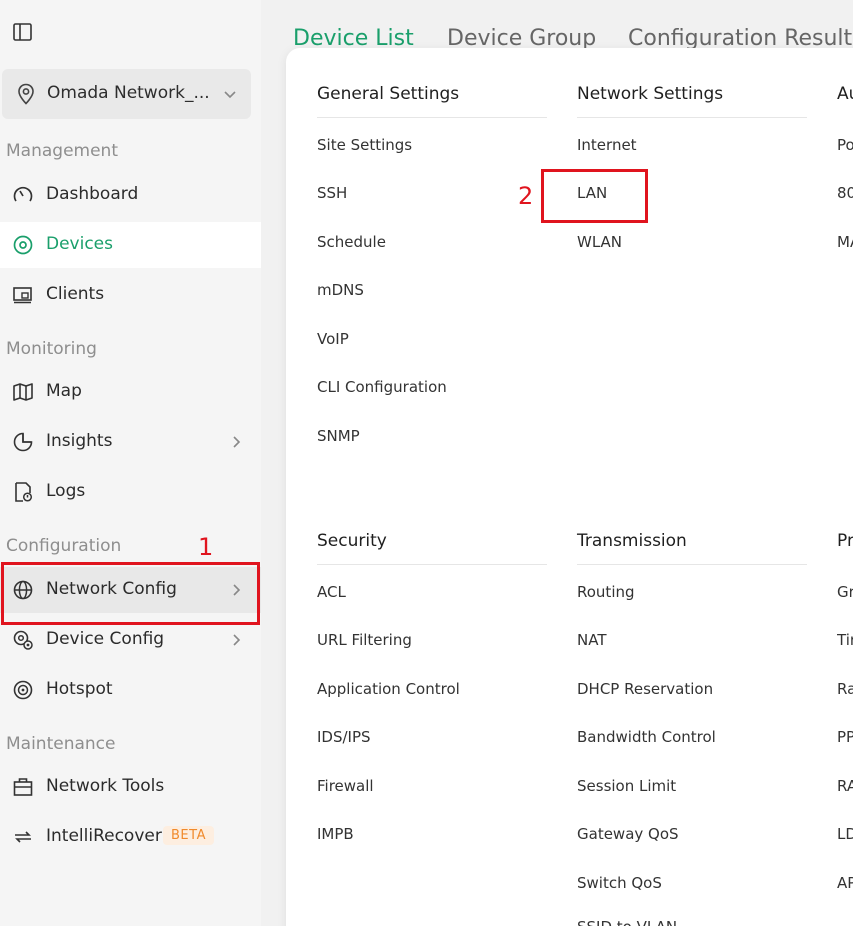  I want to click on menu-link-mac-auth: MA, so click(845, 242).